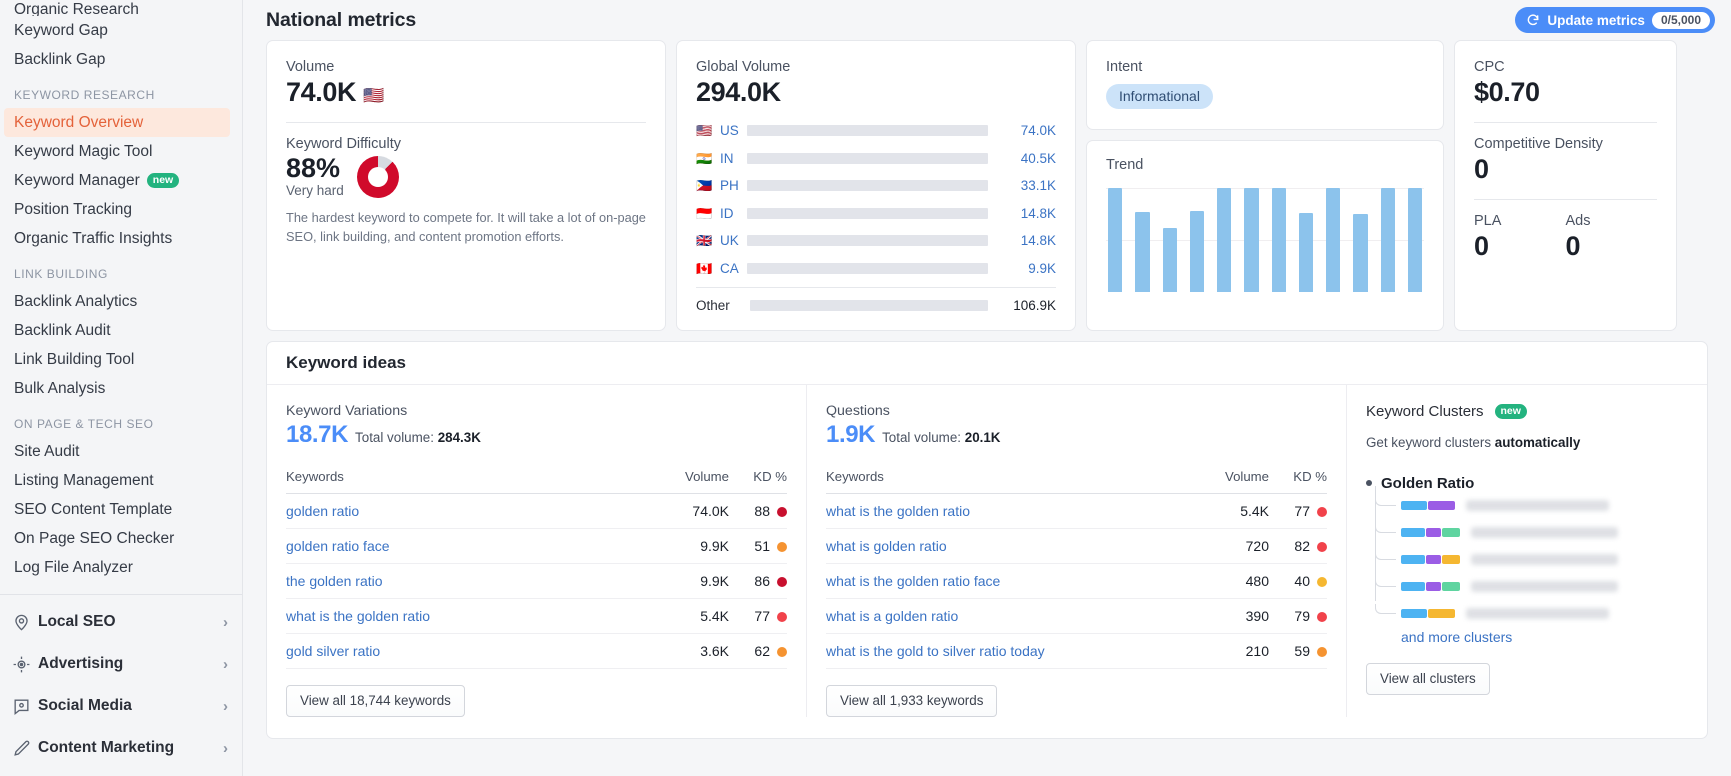 The width and height of the screenshot is (1731, 776). What do you see at coordinates (121, 622) in the screenshot?
I see `sidebar-group-local-seo: Local SEO ›` at bounding box center [121, 622].